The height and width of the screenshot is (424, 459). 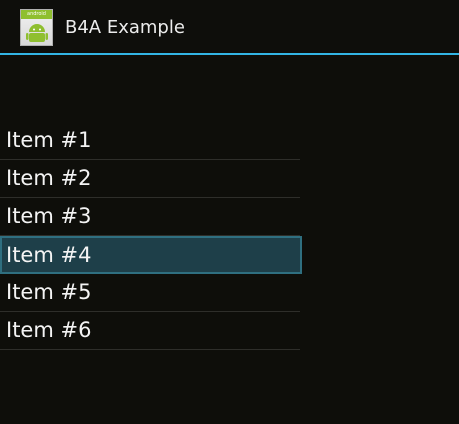 What do you see at coordinates (125, 27) in the screenshot?
I see `app-title: B4A Example` at bounding box center [125, 27].